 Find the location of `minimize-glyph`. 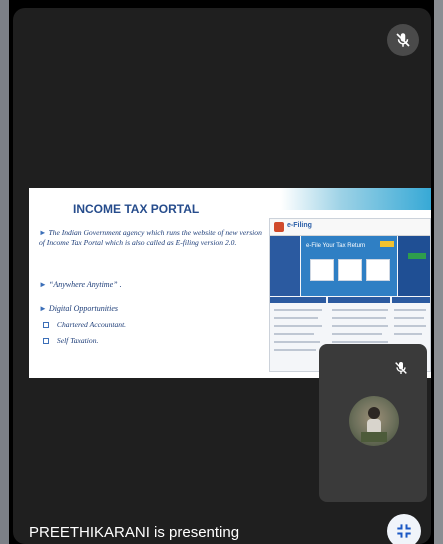

minimize-glyph is located at coordinates (404, 531).